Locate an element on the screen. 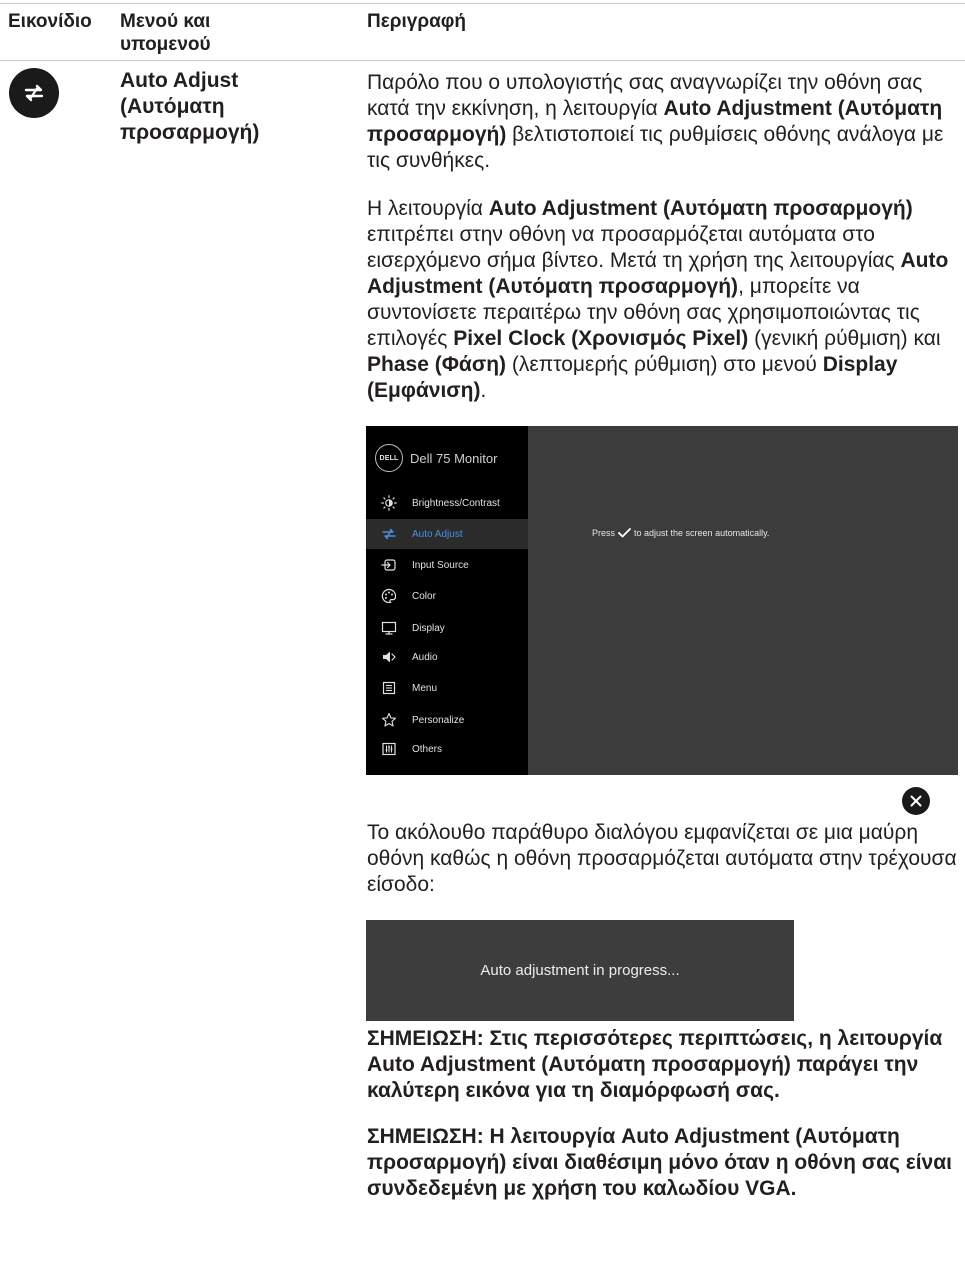  speaker-icon is located at coordinates (389, 657).